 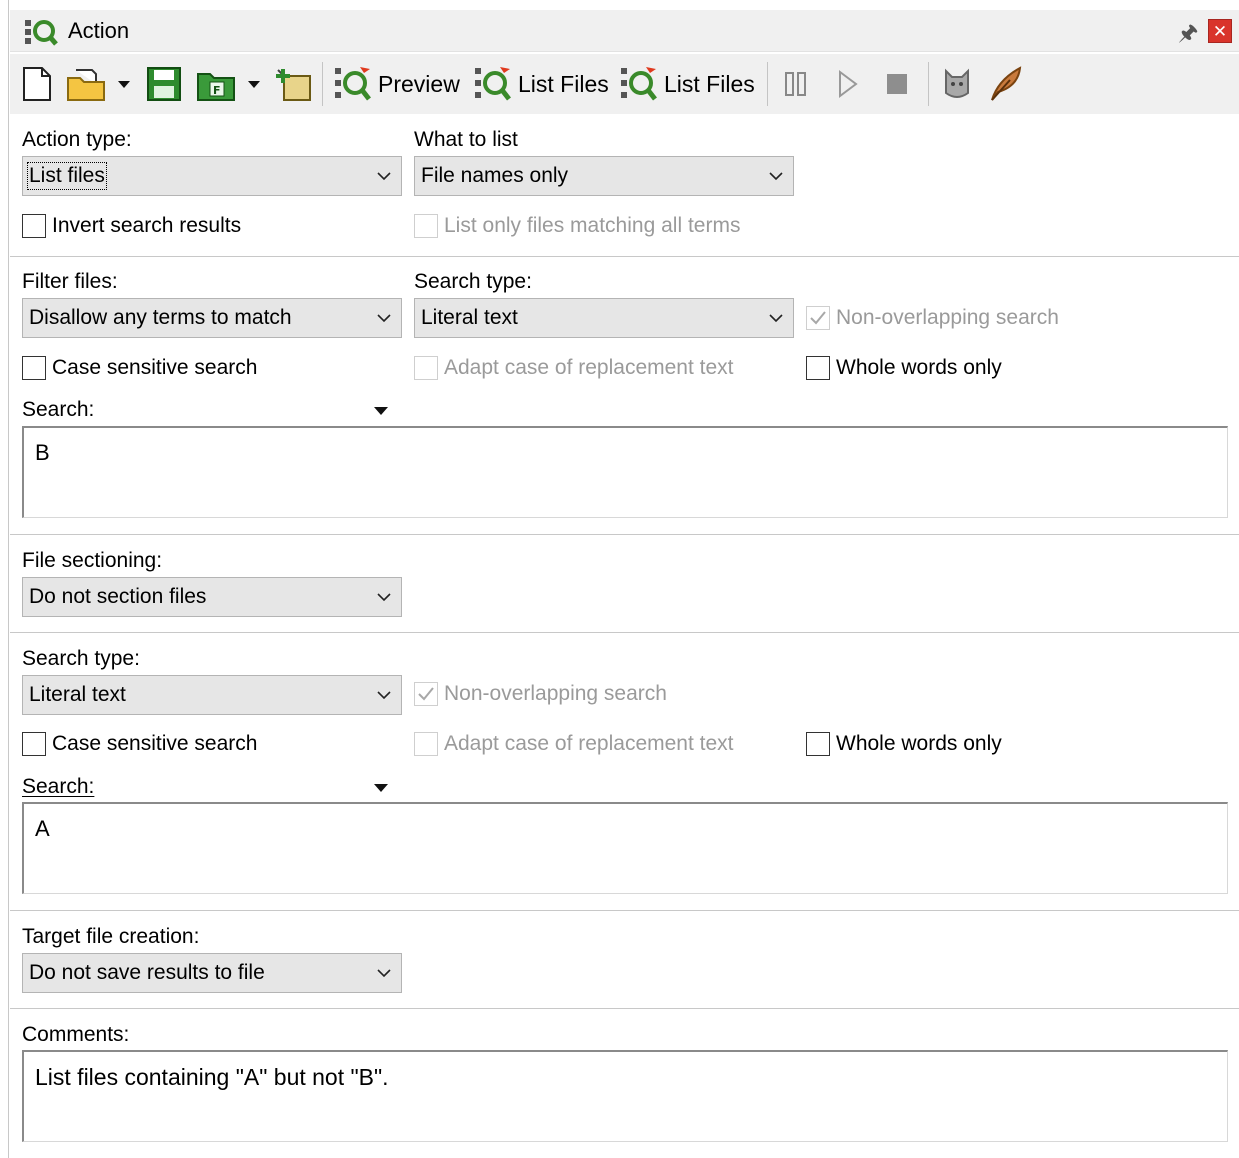 I want to click on preview-label: Preview, so click(x=419, y=83).